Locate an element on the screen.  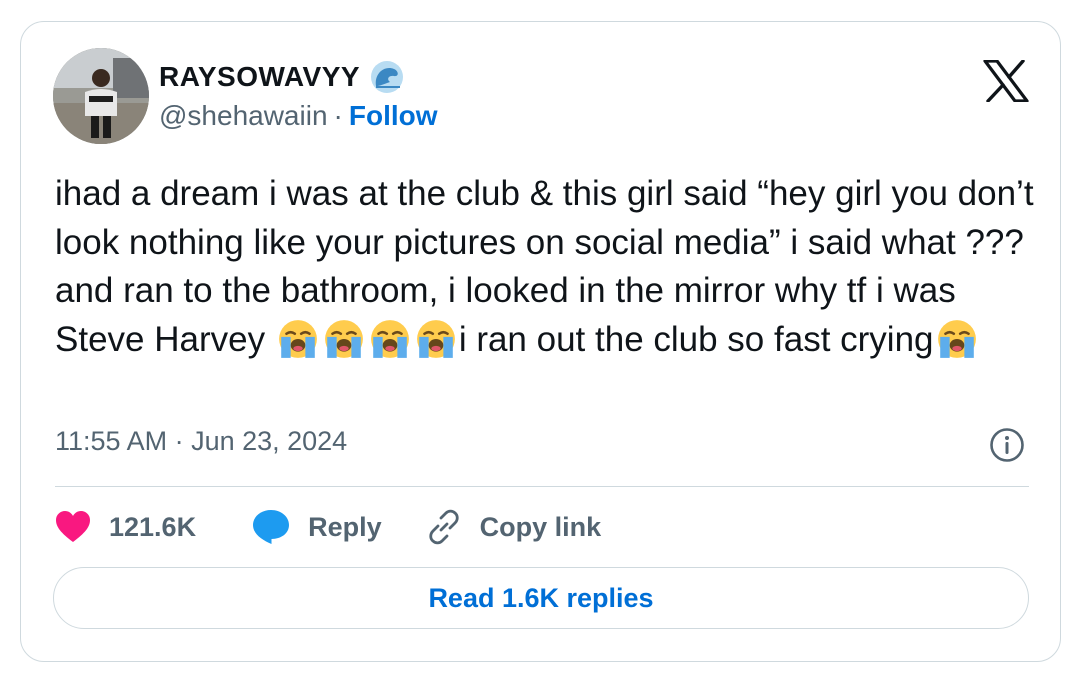
author-name-row: RAYSOWAVYY is located at coordinates (281, 77).